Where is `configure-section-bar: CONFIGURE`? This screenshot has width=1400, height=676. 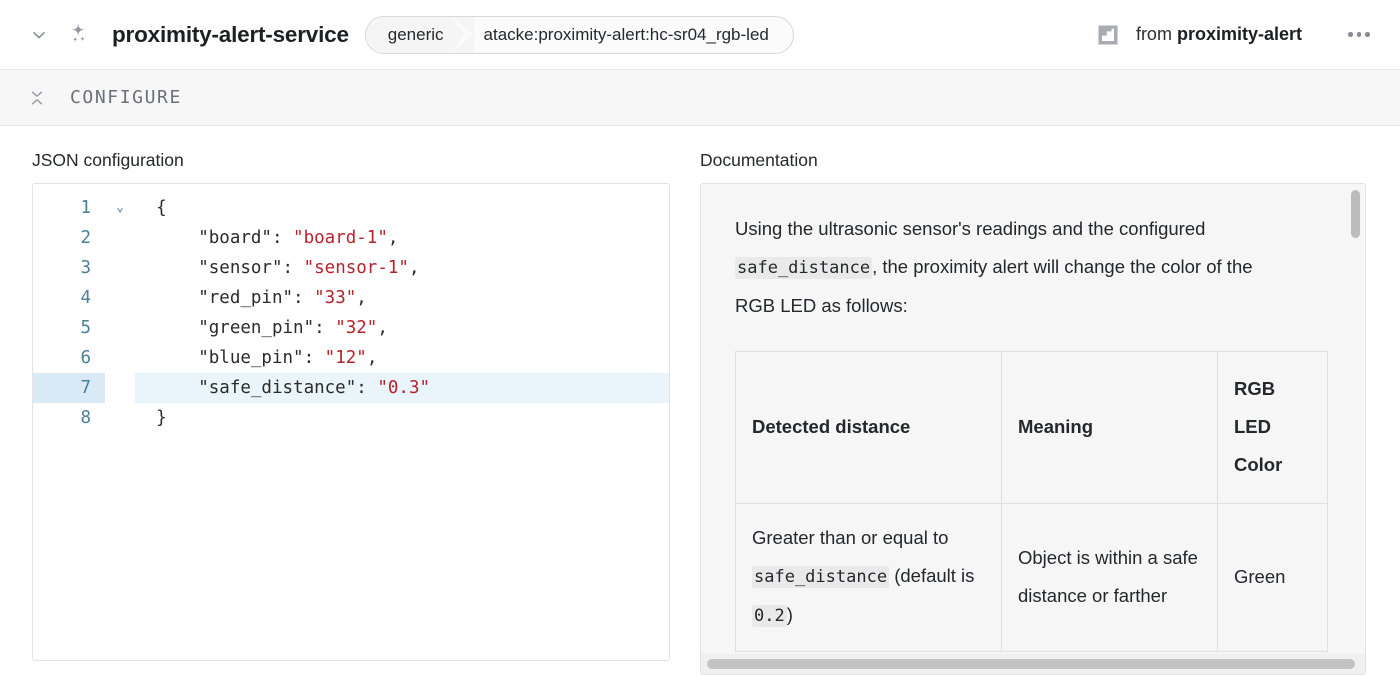 configure-section-bar: CONFIGURE is located at coordinates (700, 98).